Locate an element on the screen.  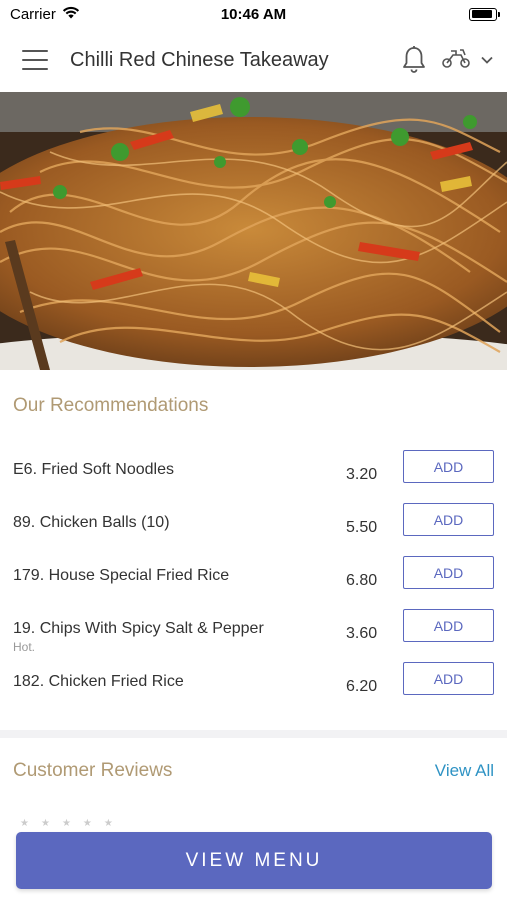
battery-fill is located at coordinates (482, 14).